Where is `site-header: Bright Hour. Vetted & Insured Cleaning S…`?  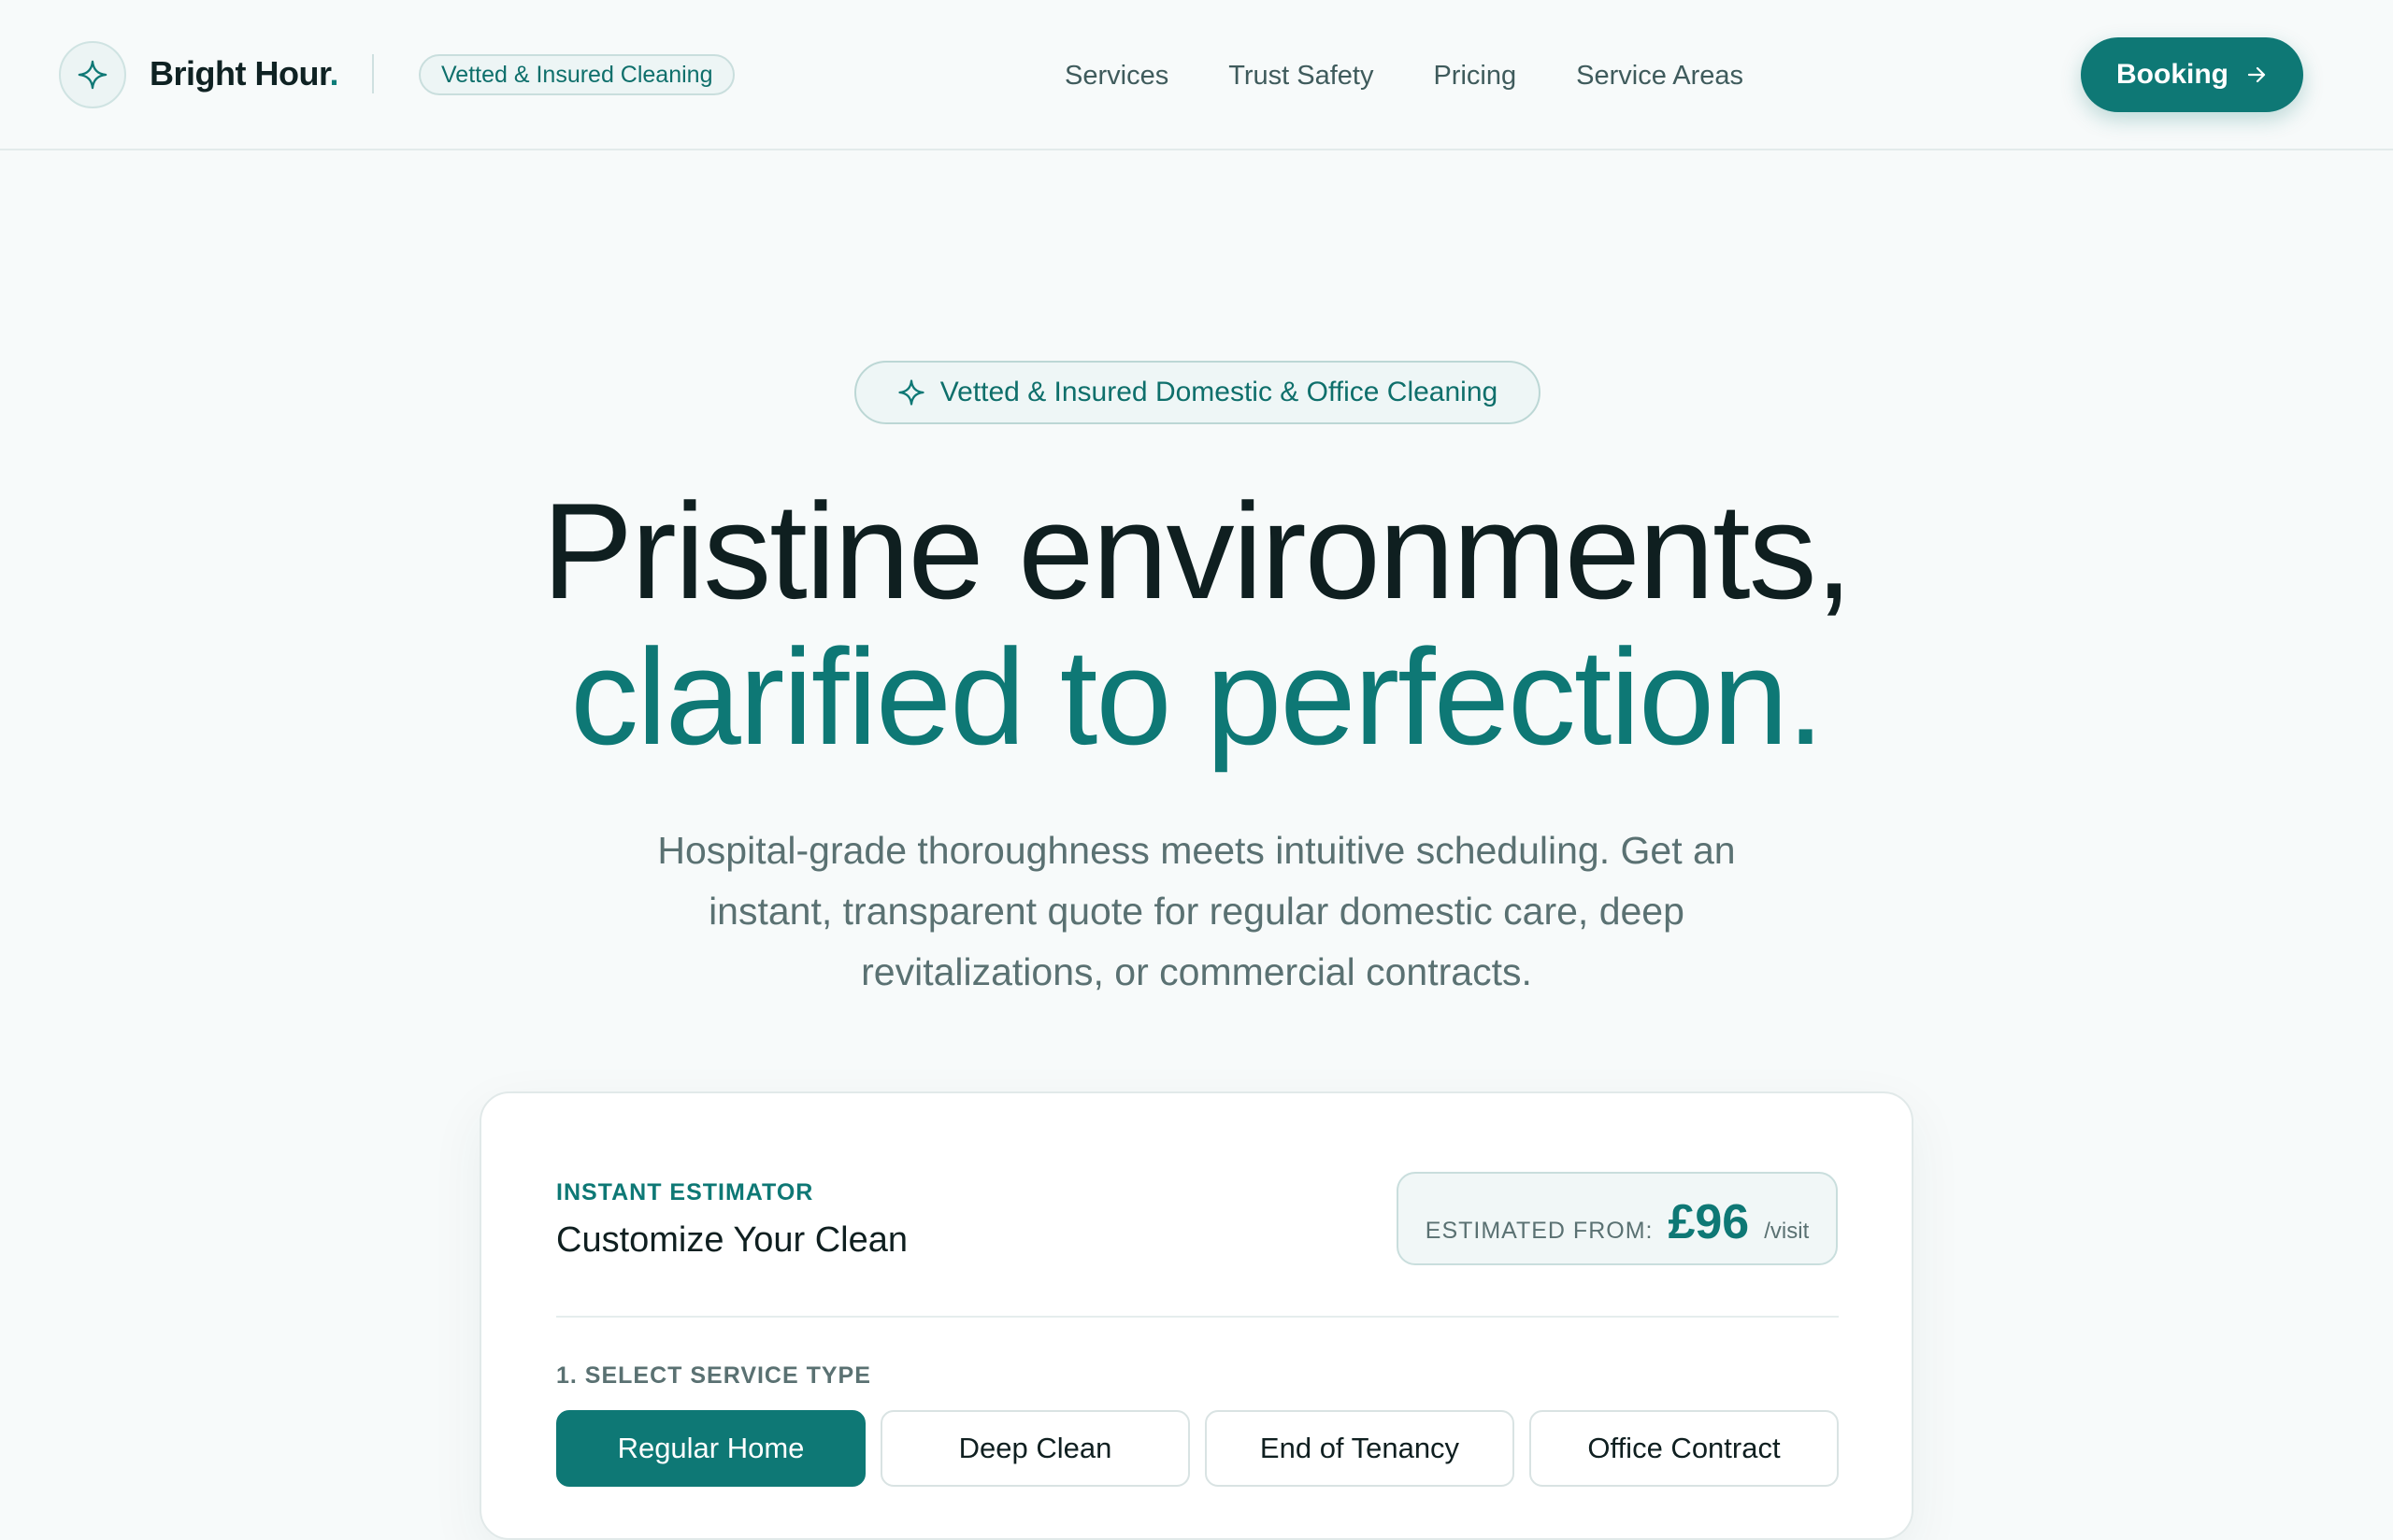
site-header: Bright Hour. Vetted & Insured Cleaning S… is located at coordinates (1196, 75).